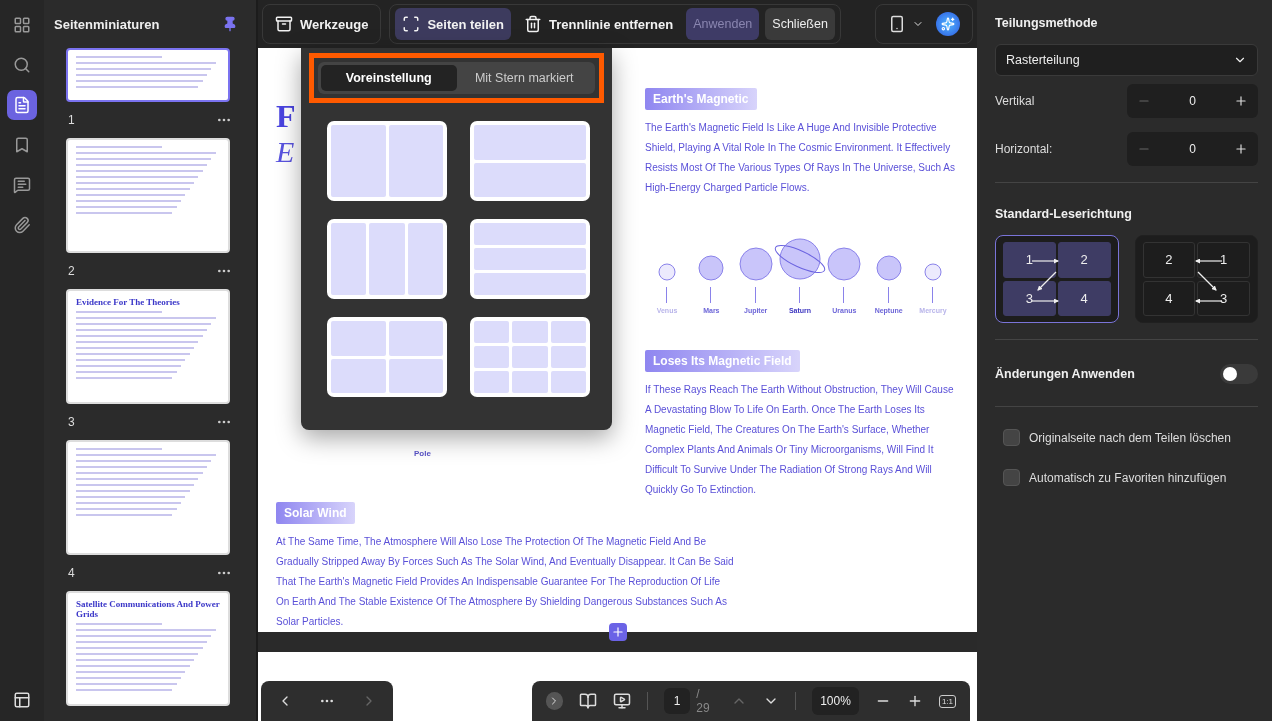  Describe the element at coordinates (148, 346) in the screenshot. I see `page-thumbnail: Evidence For The Theories` at that location.